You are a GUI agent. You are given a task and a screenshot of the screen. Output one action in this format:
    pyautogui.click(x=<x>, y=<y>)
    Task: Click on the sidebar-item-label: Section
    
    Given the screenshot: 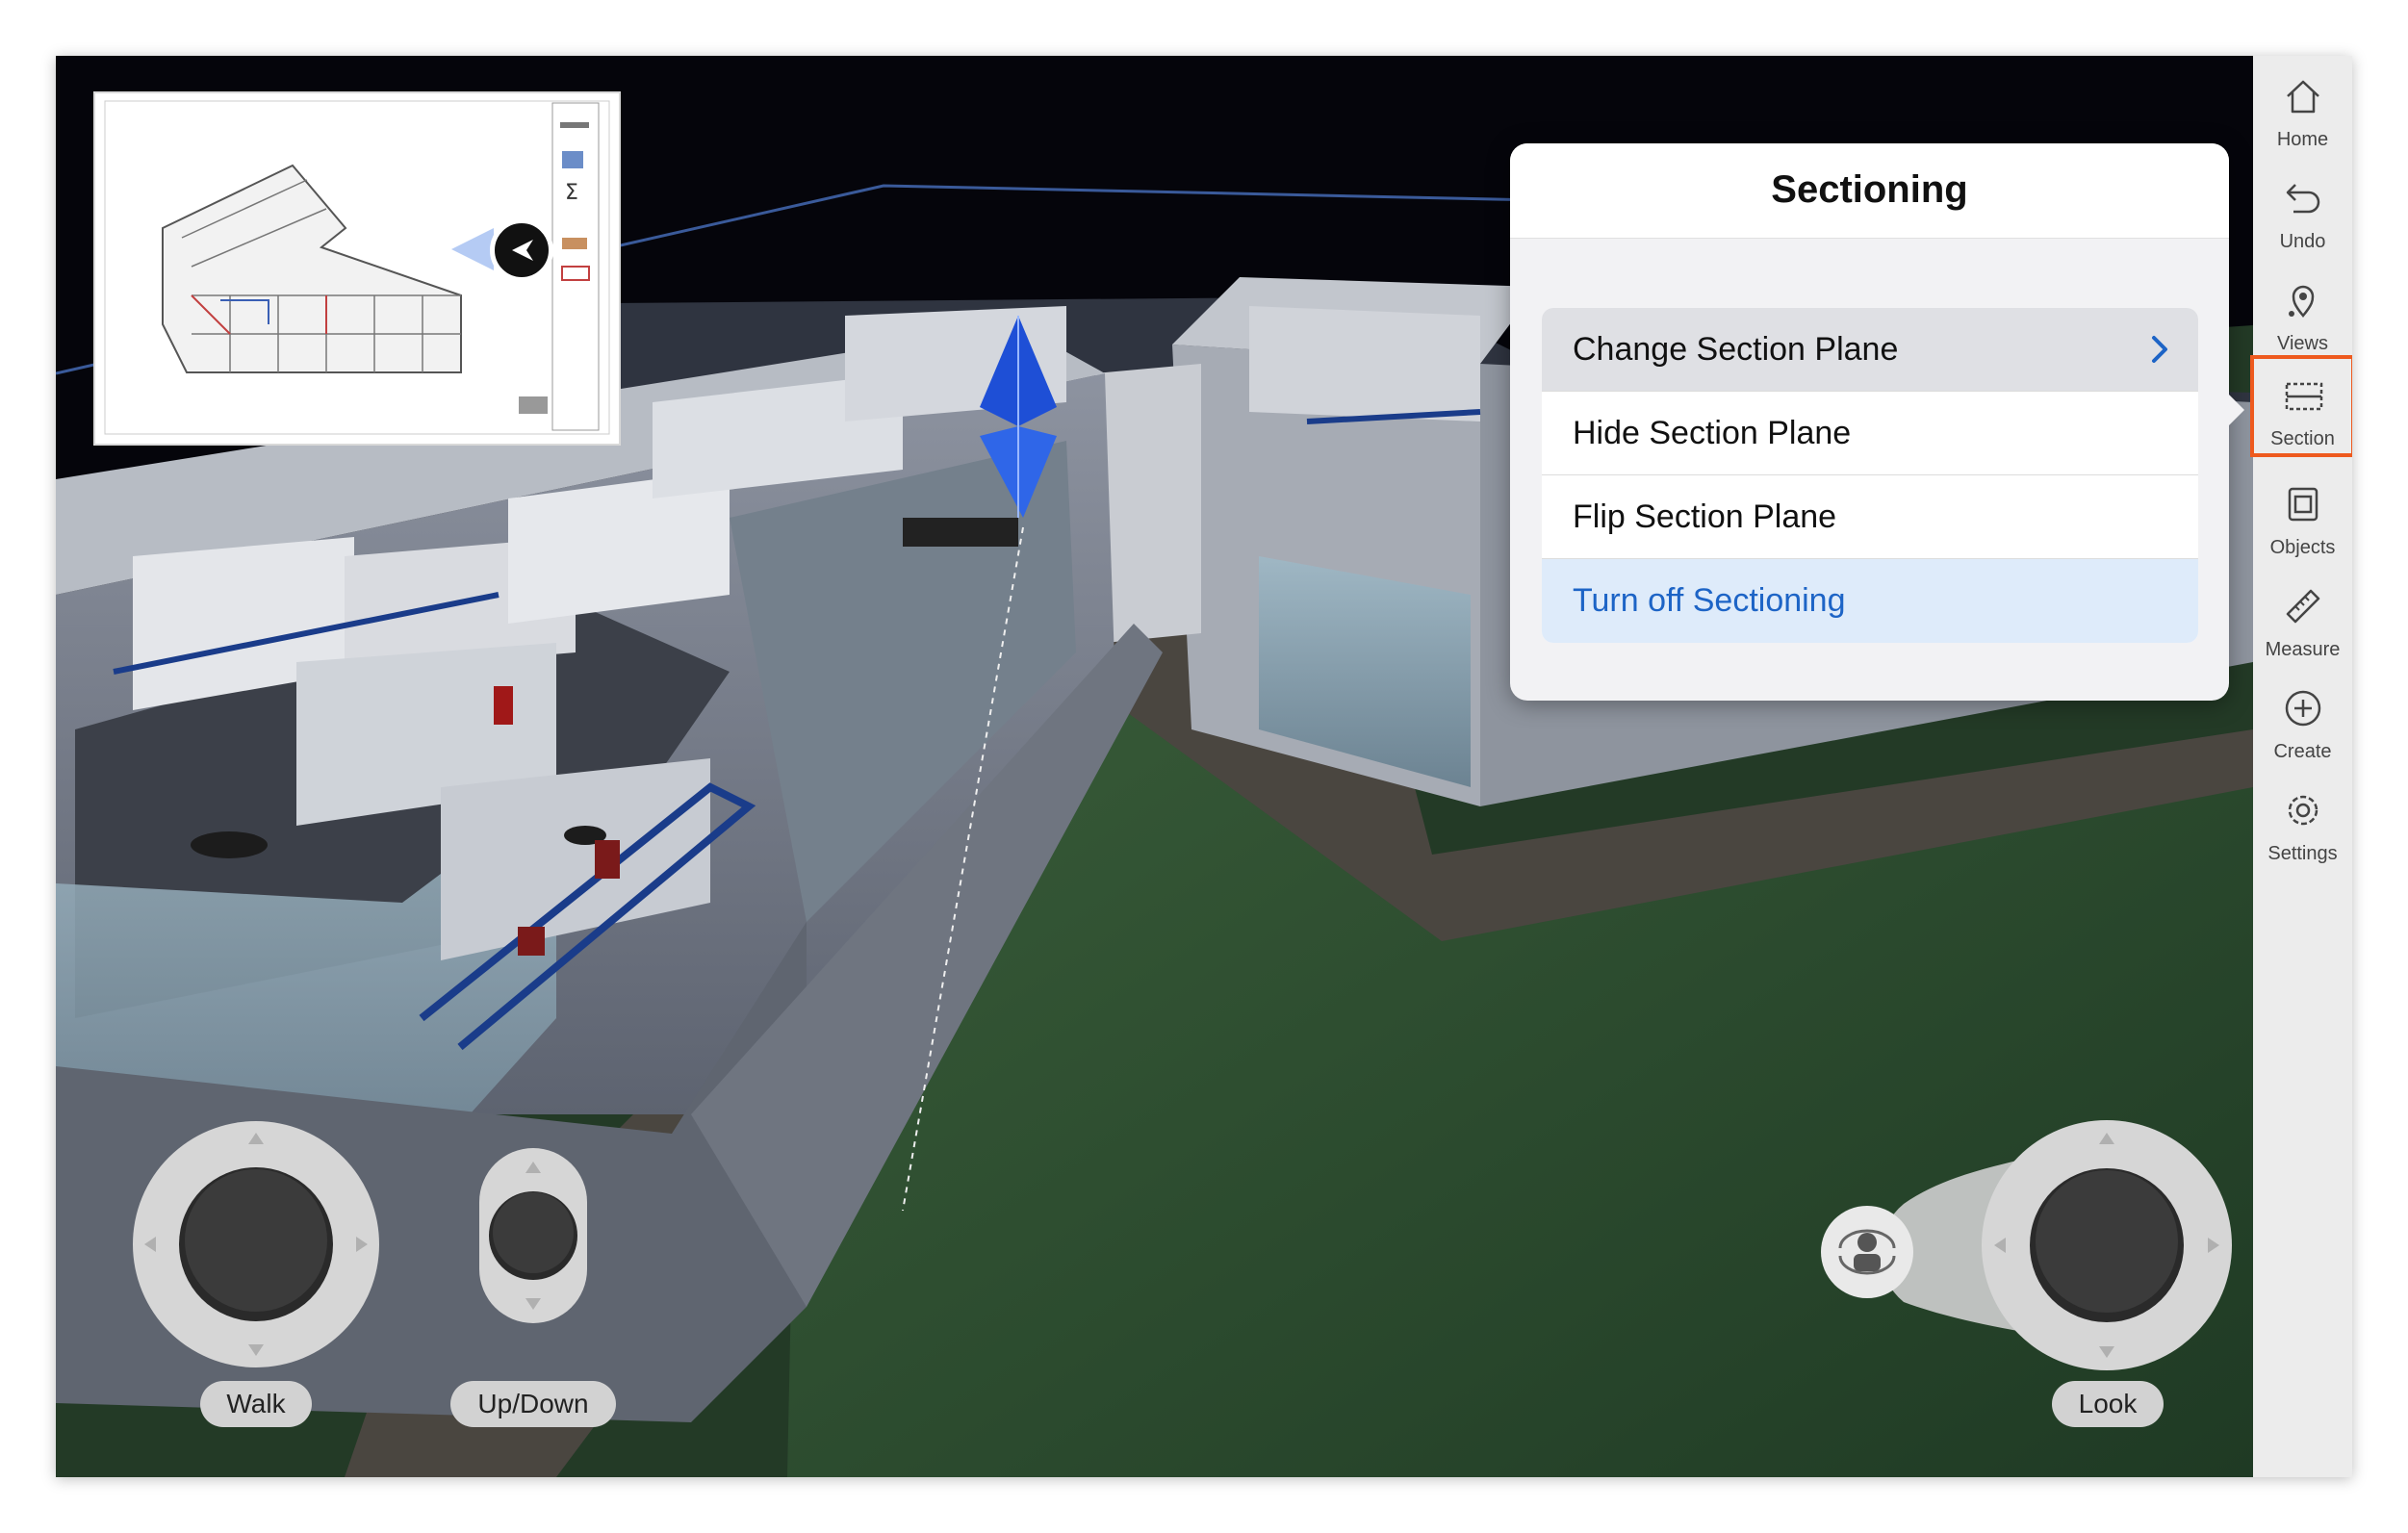 What is the action you would take?
    pyautogui.click(x=2302, y=439)
    